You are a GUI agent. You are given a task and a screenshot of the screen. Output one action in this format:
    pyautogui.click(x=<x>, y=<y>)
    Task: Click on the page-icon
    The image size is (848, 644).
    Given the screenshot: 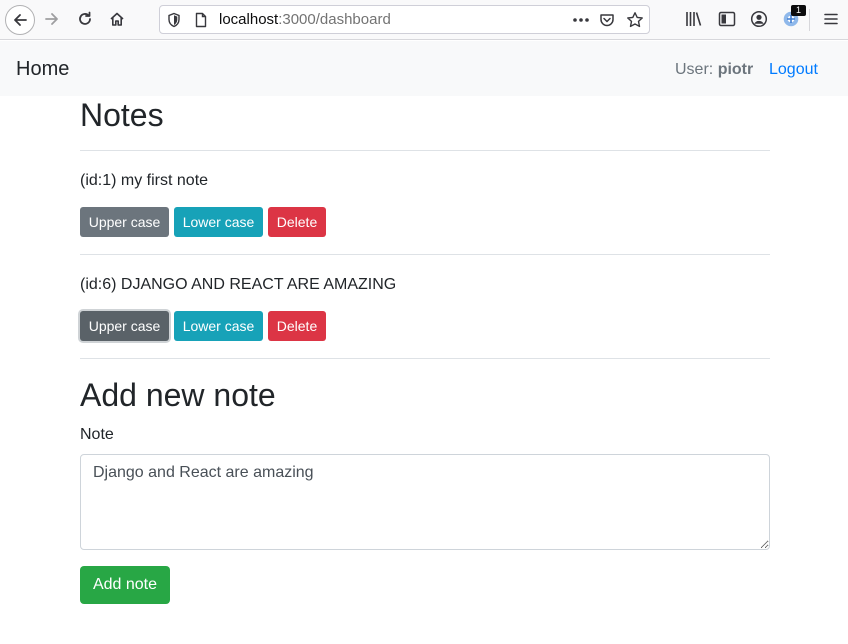 What is the action you would take?
    pyautogui.click(x=201, y=20)
    